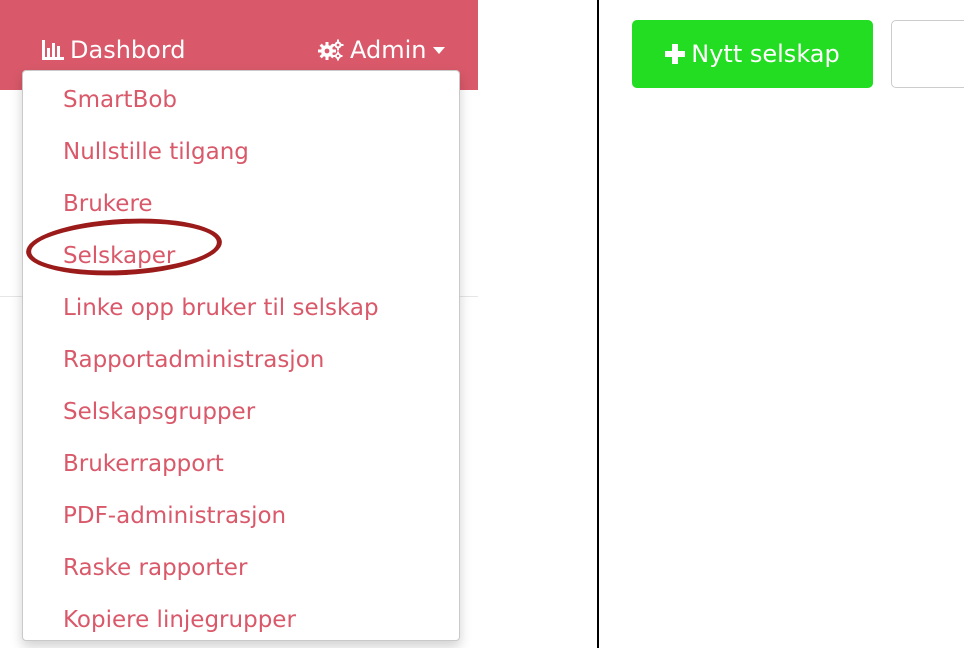 This screenshot has height=648, width=964. I want to click on gears-icon, so click(331, 50).